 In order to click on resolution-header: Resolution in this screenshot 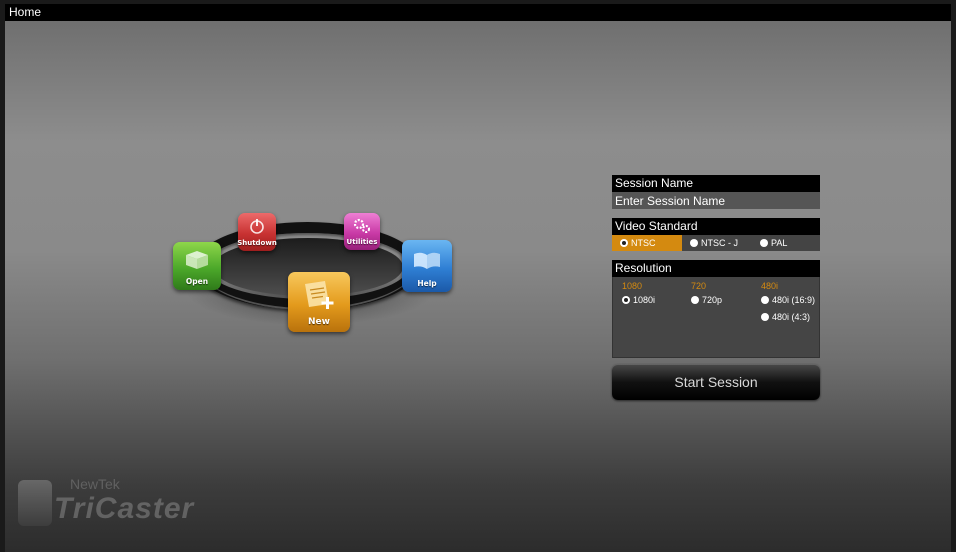, I will do `click(716, 268)`.